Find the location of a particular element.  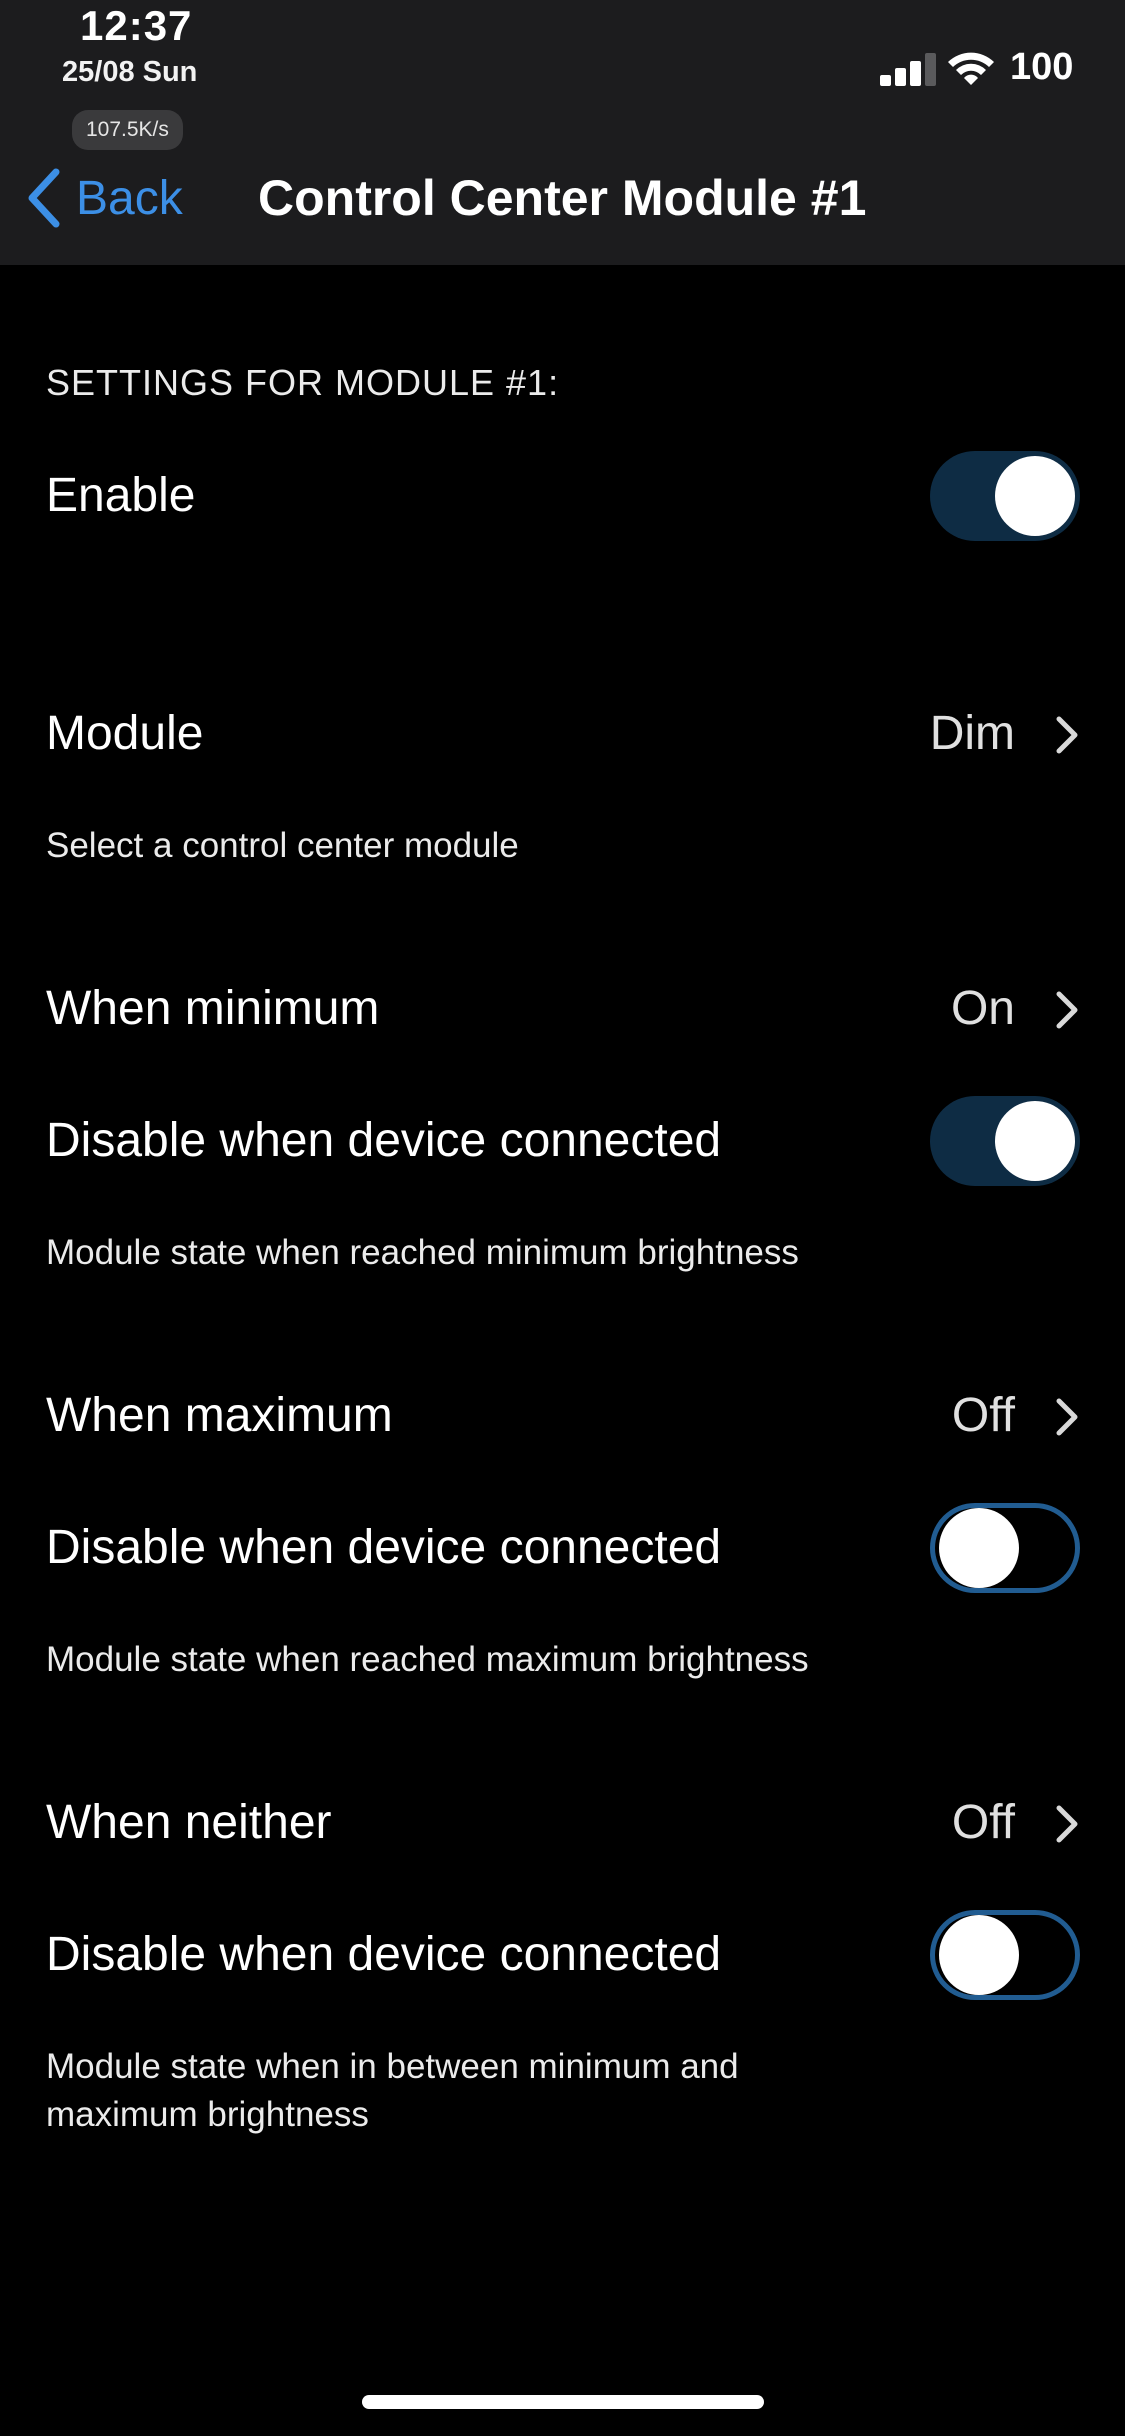

neither-footer-line1: Module state when in between minimum and is located at coordinates (392, 2066).